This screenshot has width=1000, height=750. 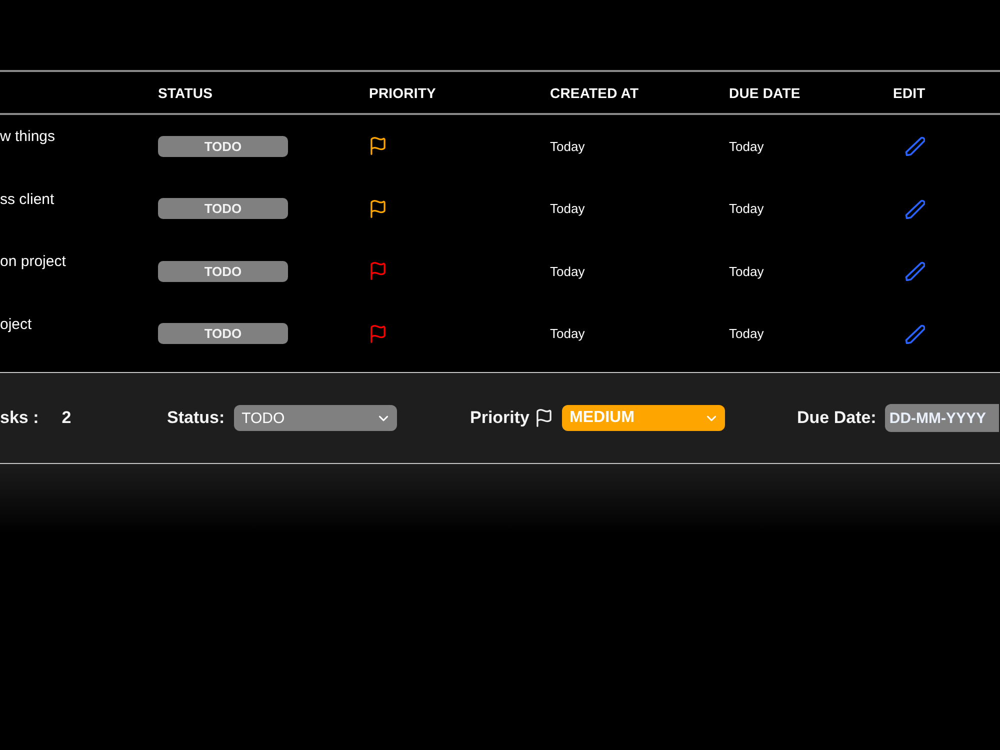 What do you see at coordinates (185, 92) in the screenshot?
I see `column-header: STATUS` at bounding box center [185, 92].